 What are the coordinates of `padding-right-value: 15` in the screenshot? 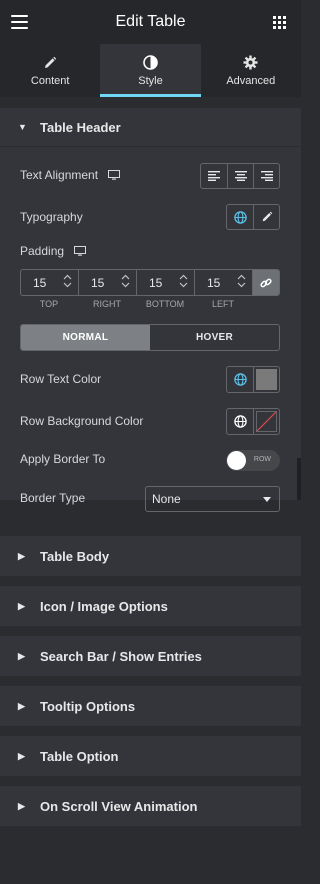 It's located at (98, 282).